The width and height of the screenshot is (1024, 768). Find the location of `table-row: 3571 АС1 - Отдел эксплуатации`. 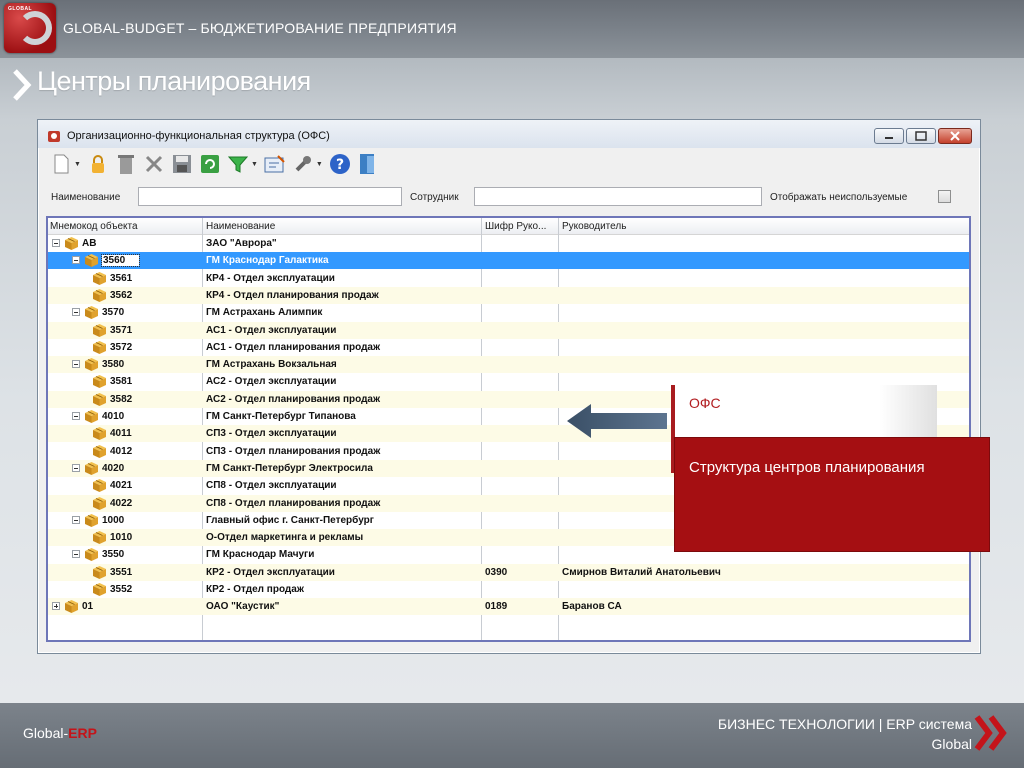

table-row: 3571 АС1 - Отдел эксплуатации is located at coordinates (508, 330).